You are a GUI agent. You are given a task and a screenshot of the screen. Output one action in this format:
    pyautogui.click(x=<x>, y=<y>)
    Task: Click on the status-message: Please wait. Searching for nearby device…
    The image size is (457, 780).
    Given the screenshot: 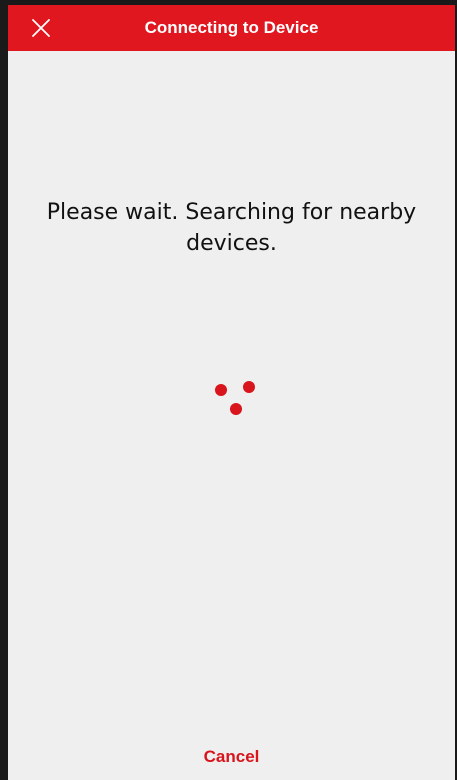 What is the action you would take?
    pyautogui.click(x=231, y=228)
    